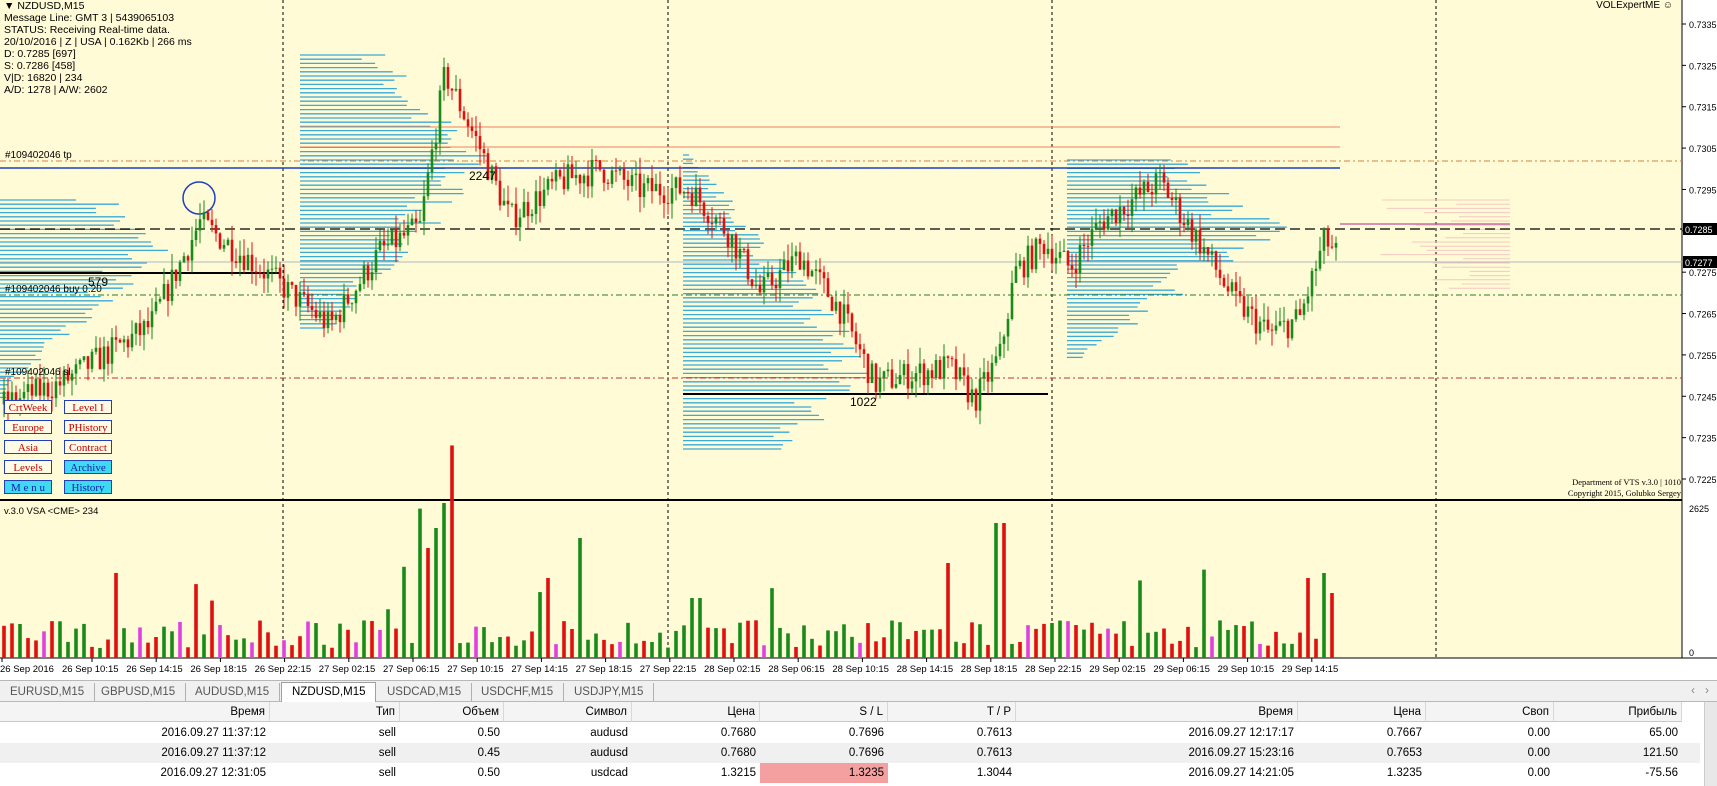 The height and width of the screenshot is (786, 1717). I want to click on column-header-sl: S / L, so click(824, 712).